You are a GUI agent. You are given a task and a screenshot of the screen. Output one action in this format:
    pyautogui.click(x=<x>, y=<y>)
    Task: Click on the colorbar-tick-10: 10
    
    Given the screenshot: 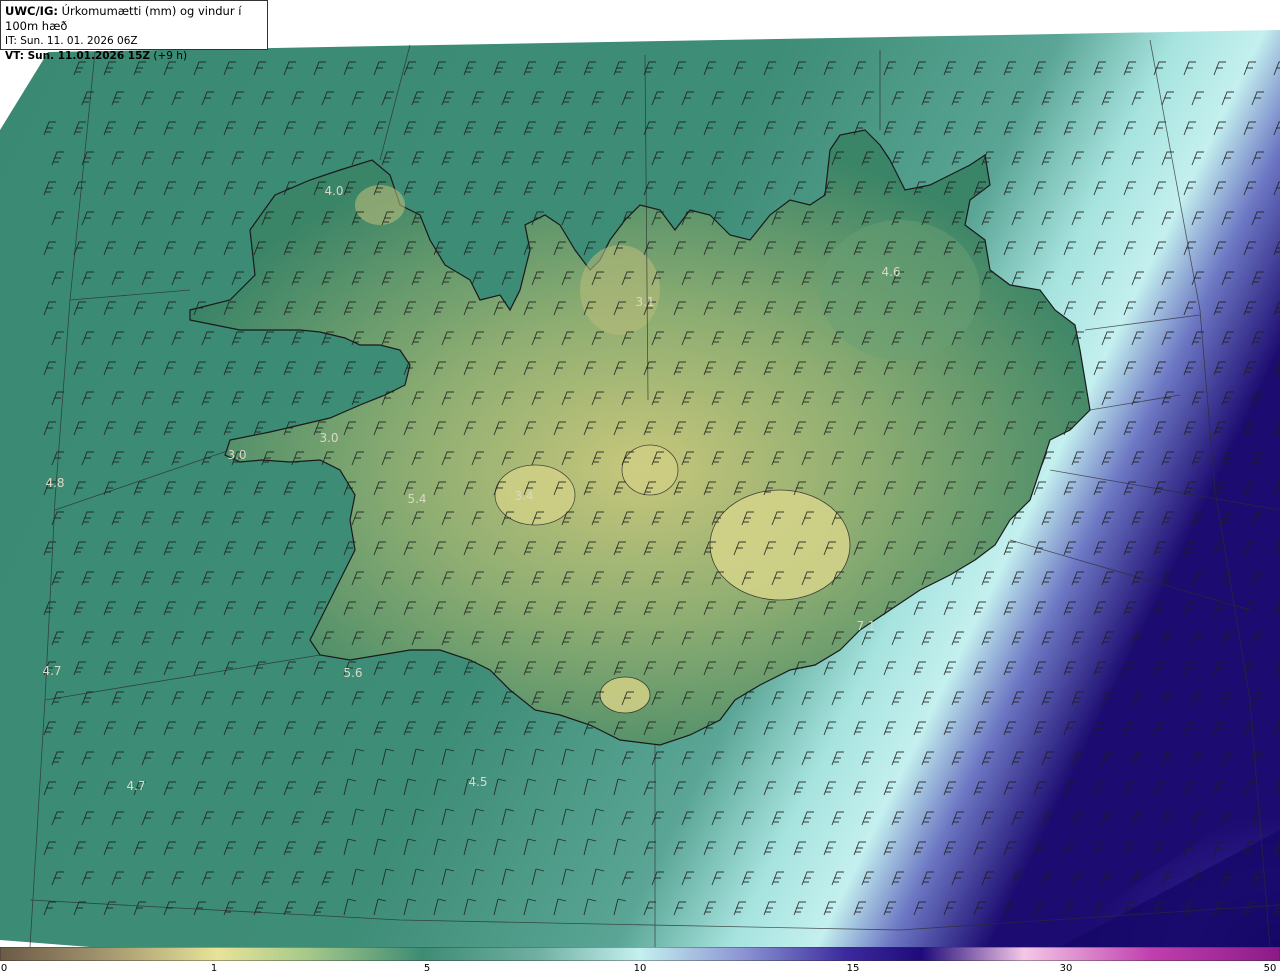 What is the action you would take?
    pyautogui.click(x=640, y=968)
    